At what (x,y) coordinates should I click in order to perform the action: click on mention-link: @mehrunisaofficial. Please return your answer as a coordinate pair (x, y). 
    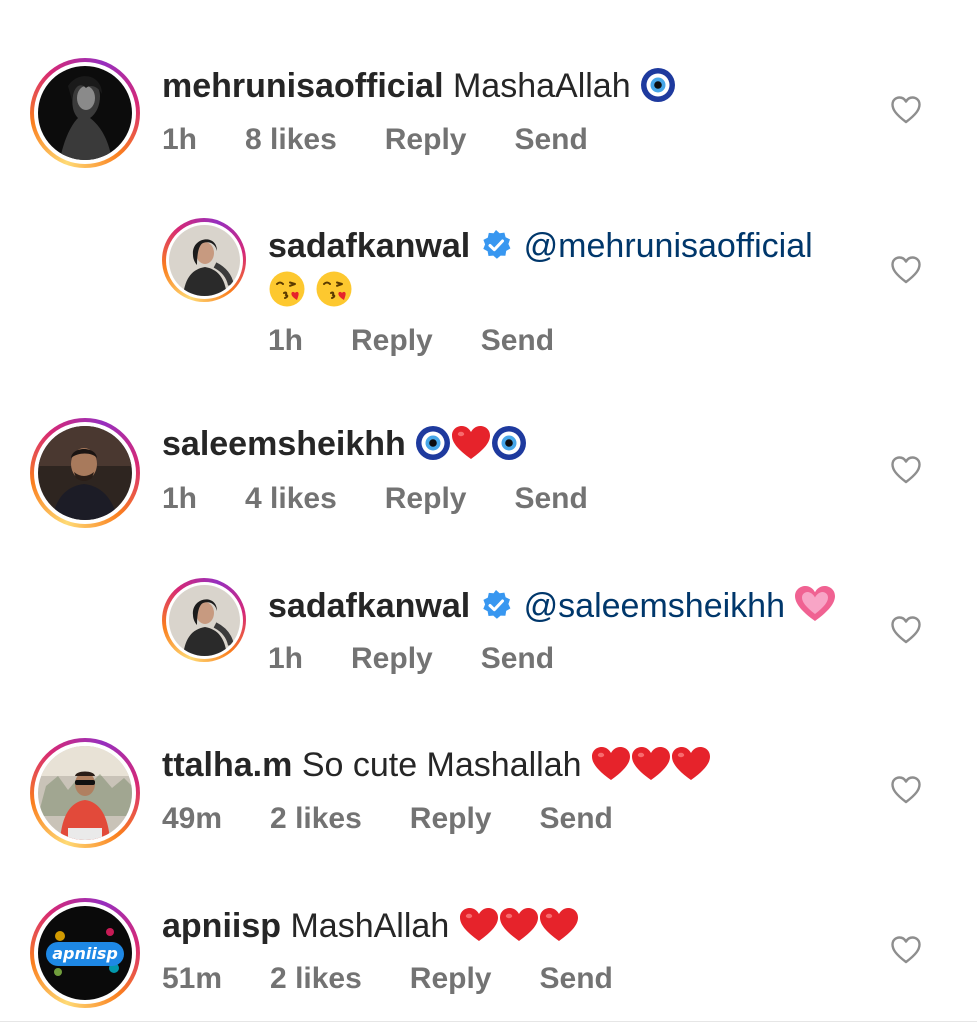
    Looking at the image, I should click on (668, 246).